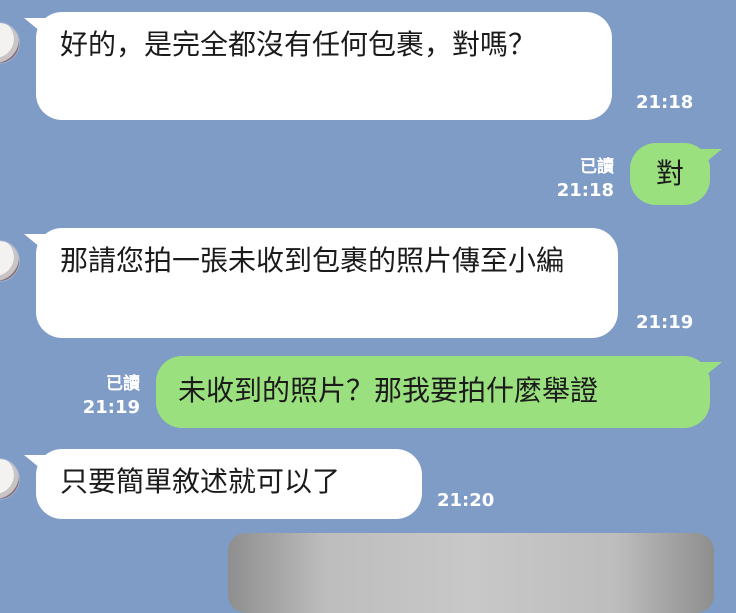  I want to click on message-text: 未收到的照片？那我要拍什麼舉證, so click(388, 390).